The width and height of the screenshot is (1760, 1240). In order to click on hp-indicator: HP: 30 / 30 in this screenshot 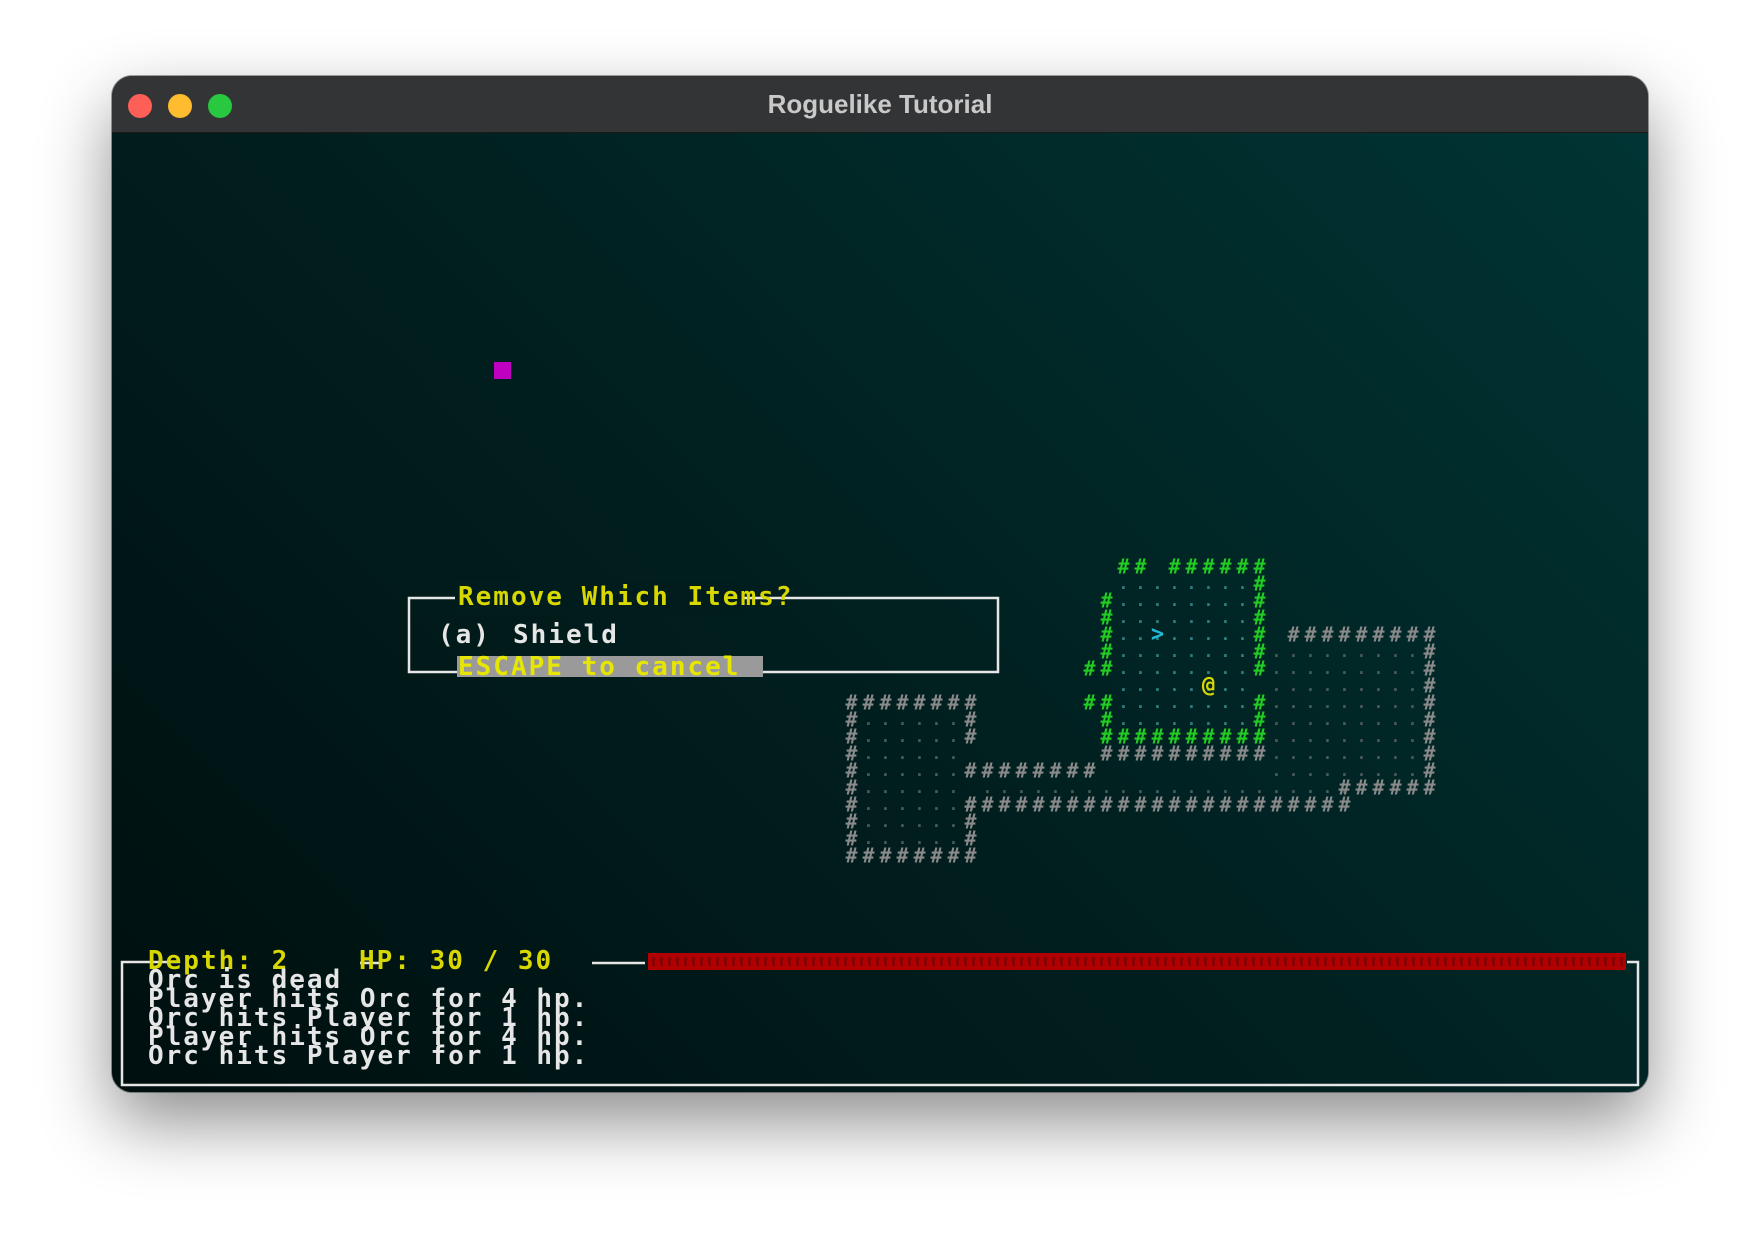, I will do `click(456, 961)`.